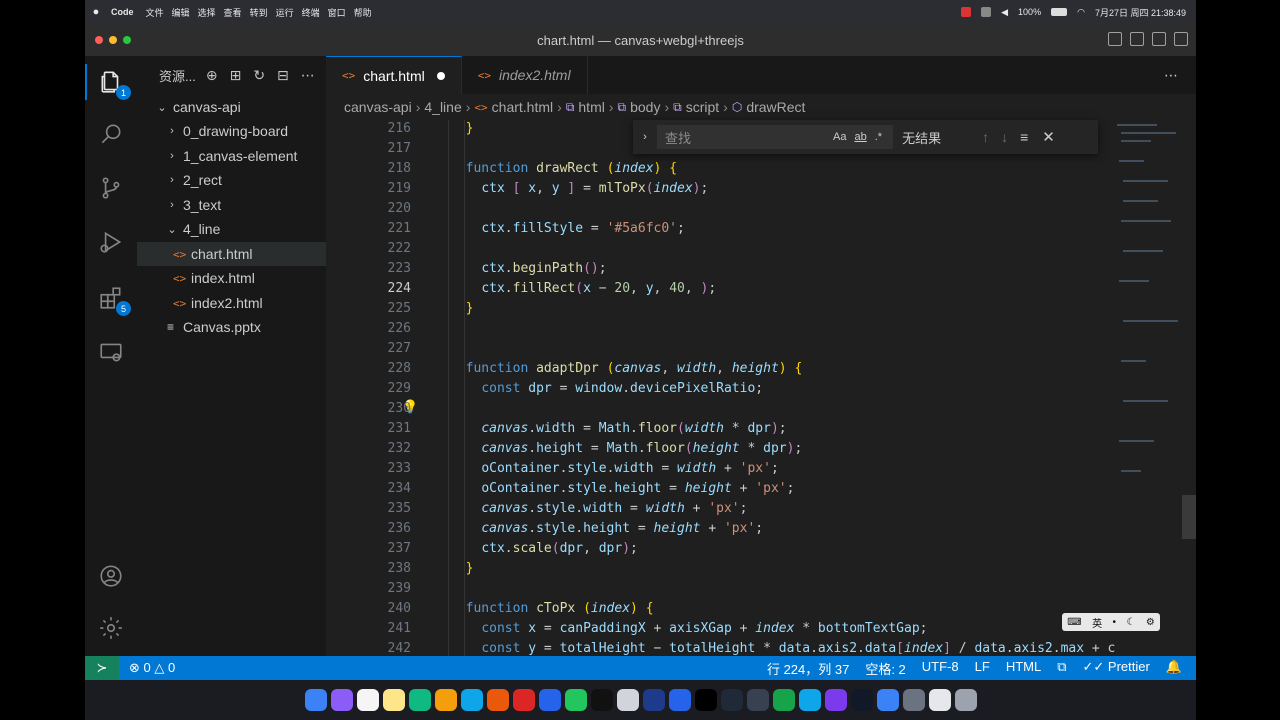  I want to click on tree-folder: › 3_text, so click(231, 205).